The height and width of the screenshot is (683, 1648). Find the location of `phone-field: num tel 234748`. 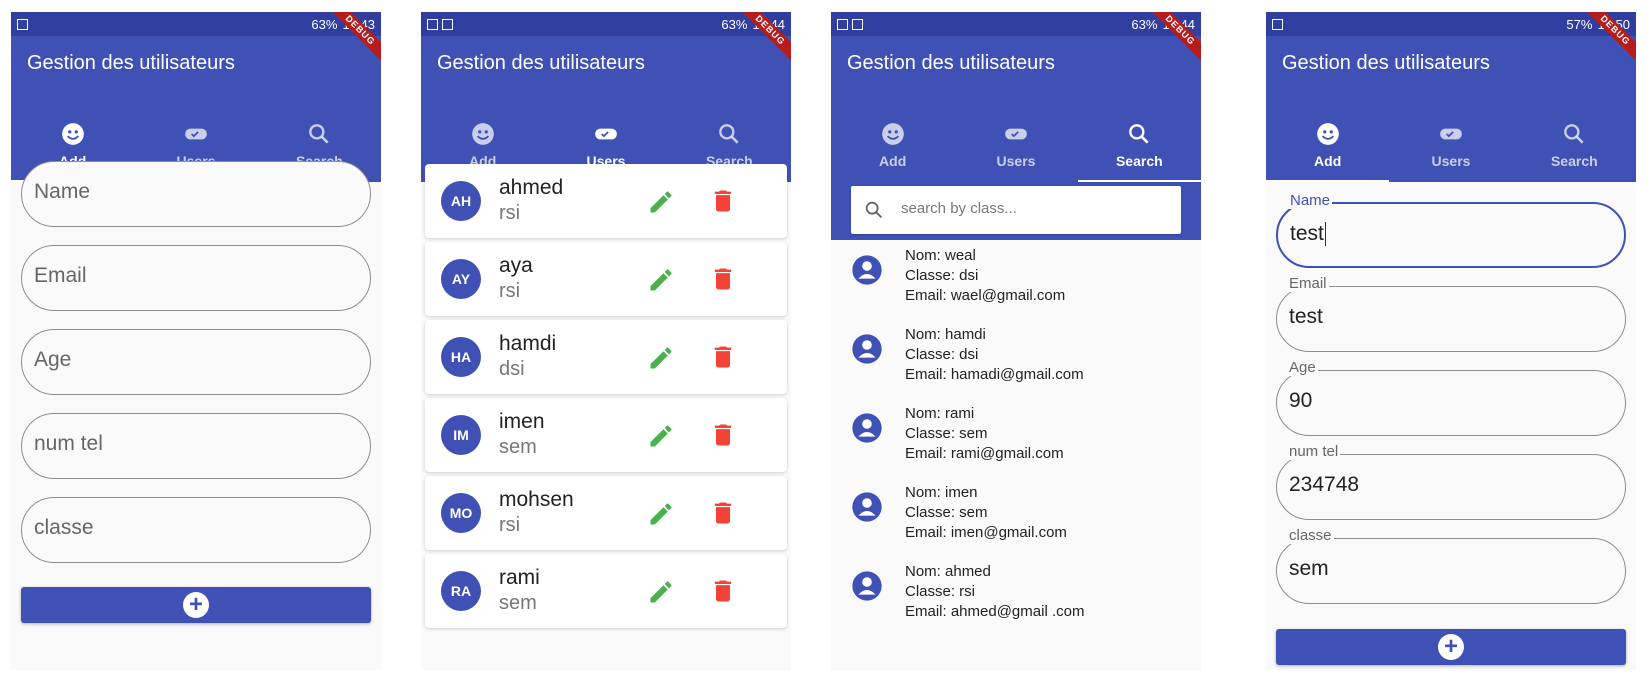

phone-field: num tel 234748 is located at coordinates (1451, 481).